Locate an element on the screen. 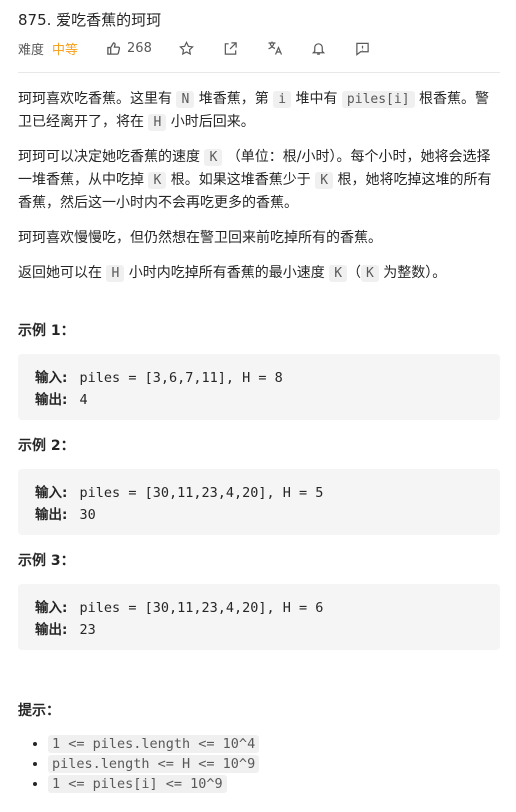 This screenshot has width=516, height=812. description-paragraph: 珂珂喜欢慢慢吃，但仍然想在警卫回来前吃掉所有的香蕉。 is located at coordinates (200, 238).